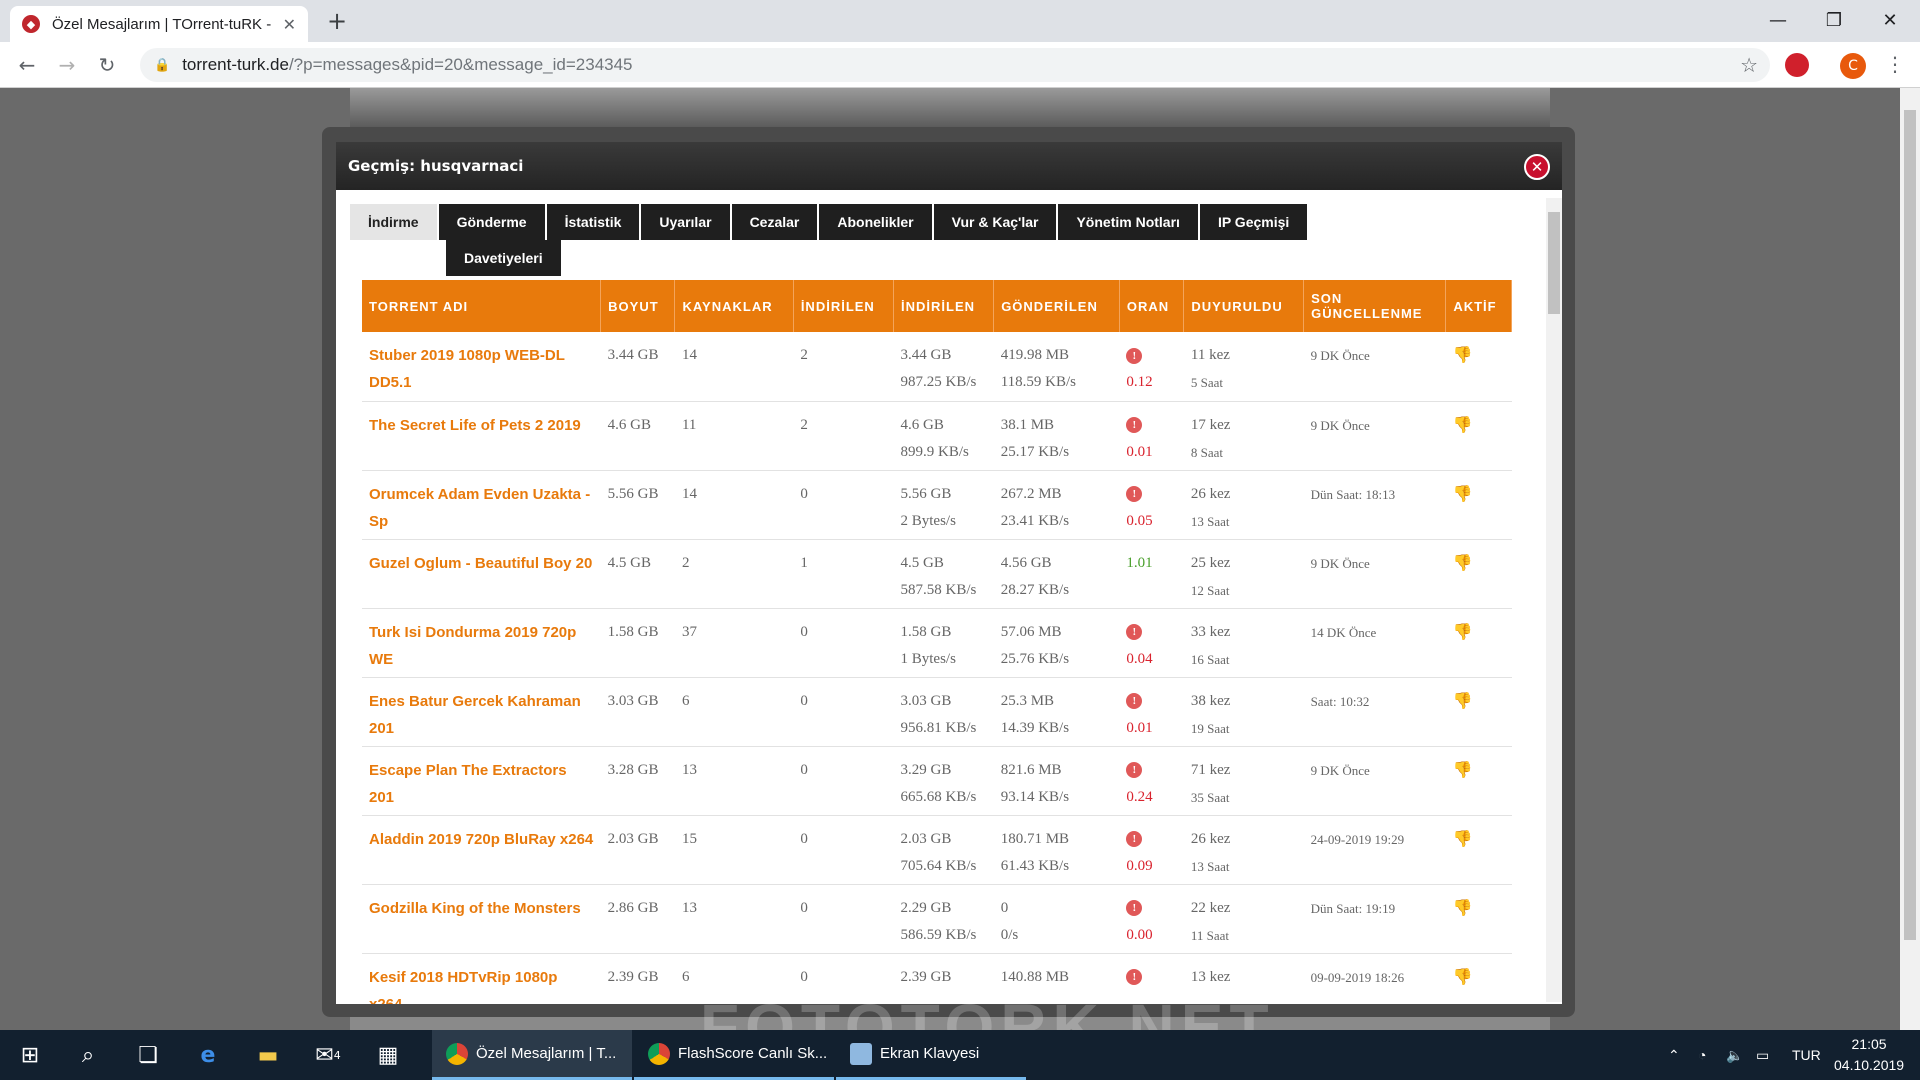 The image size is (1920, 1080). Describe the element at coordinates (1869, 1055) in the screenshot. I see `clock: 21:05 04.10.2019` at that location.